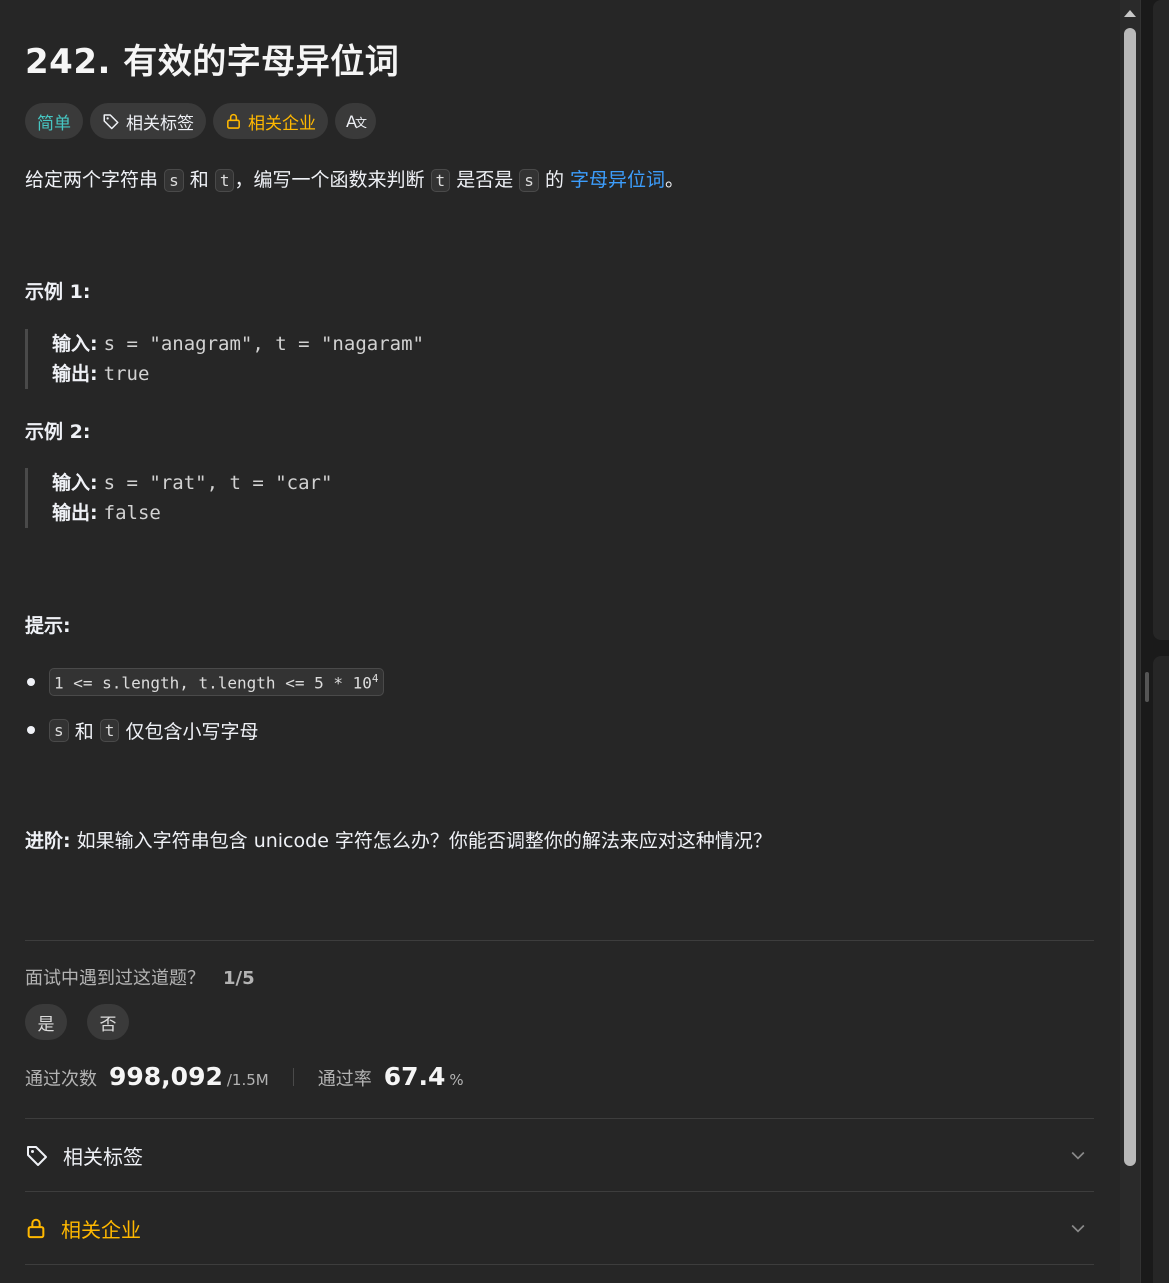 Image resolution: width=1169 pixels, height=1283 pixels. What do you see at coordinates (77, 1022) in the screenshot?
I see `interview-answer-buttons: 是 否` at bounding box center [77, 1022].